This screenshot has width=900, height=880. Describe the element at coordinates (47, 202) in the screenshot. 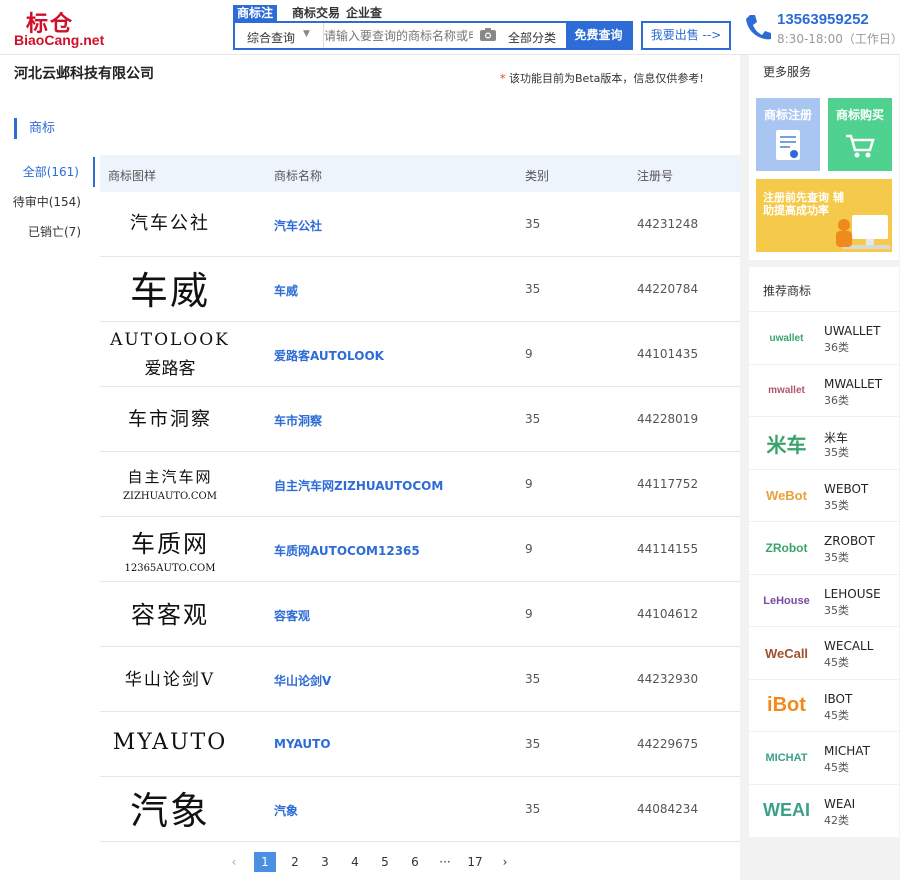

I see `filter-pending: 待审中(154)` at that location.